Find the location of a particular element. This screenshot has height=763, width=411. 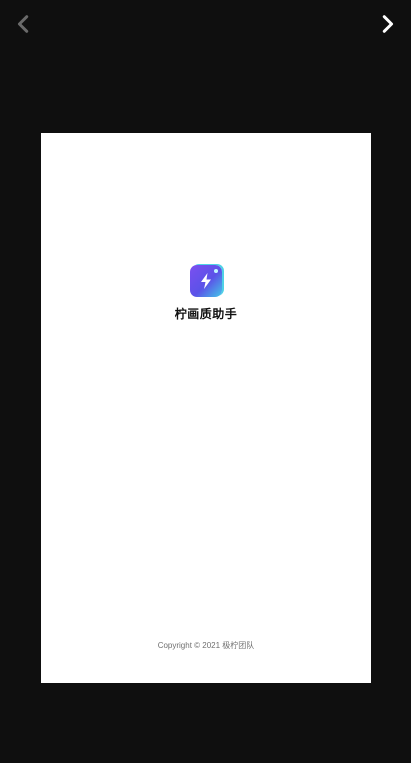

chevron-left-icon is located at coordinates (23, 24).